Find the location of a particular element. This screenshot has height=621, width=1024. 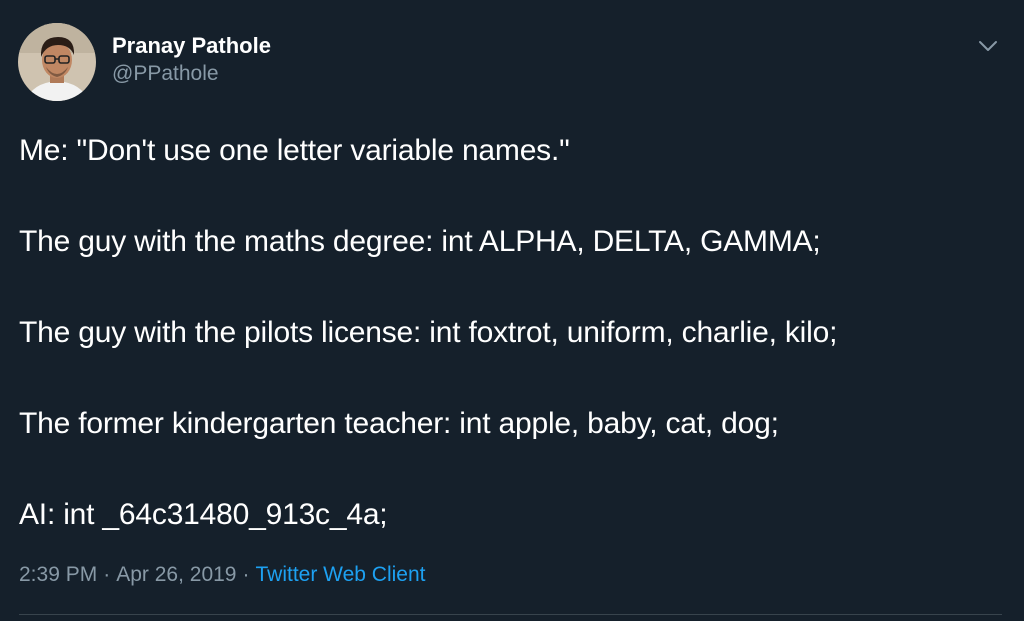

avatar is located at coordinates (57, 62).